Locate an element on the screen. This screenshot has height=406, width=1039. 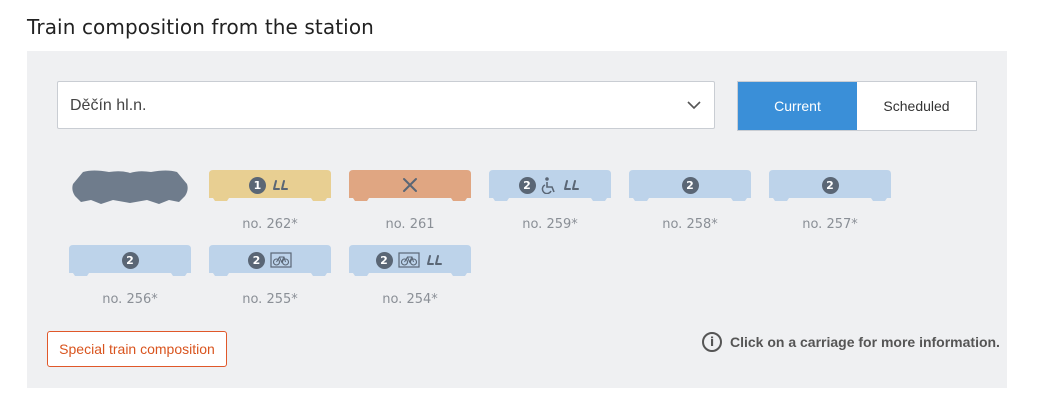
special-composition-button: Special train composition is located at coordinates (137, 349).